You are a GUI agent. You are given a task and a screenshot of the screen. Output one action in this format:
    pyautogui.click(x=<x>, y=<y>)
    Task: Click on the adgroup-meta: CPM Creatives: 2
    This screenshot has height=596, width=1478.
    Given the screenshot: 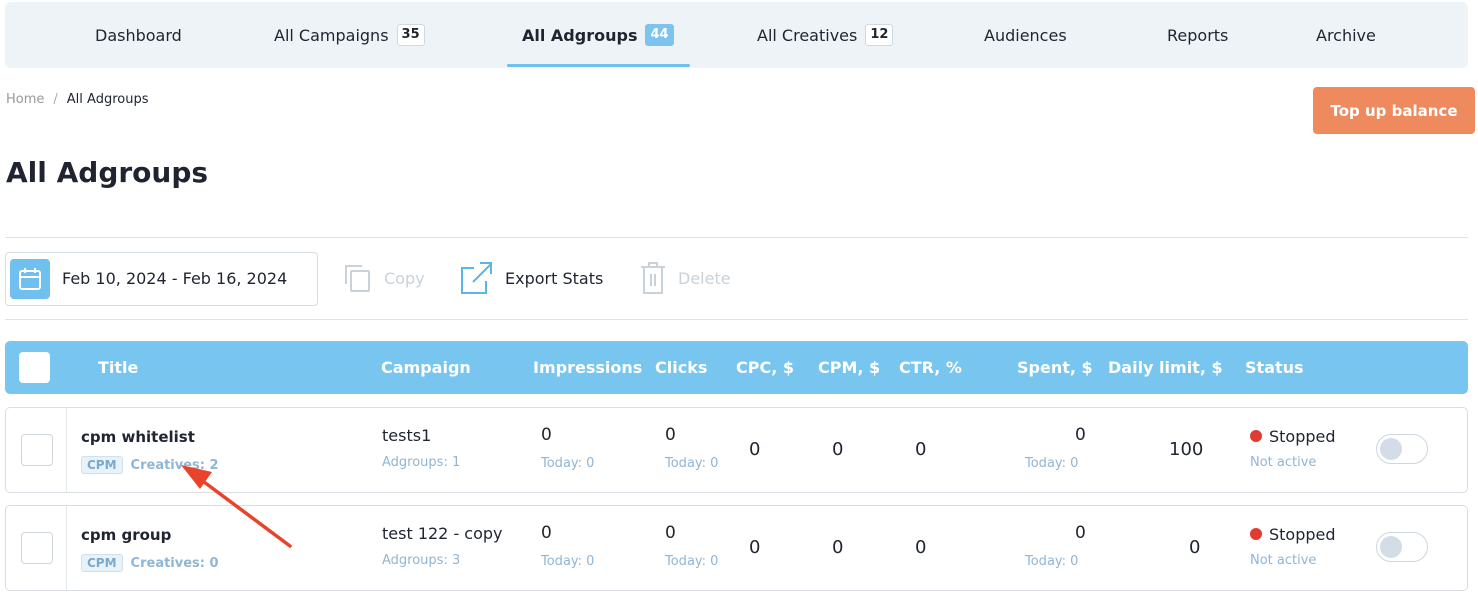 What is the action you would take?
    pyautogui.click(x=150, y=464)
    